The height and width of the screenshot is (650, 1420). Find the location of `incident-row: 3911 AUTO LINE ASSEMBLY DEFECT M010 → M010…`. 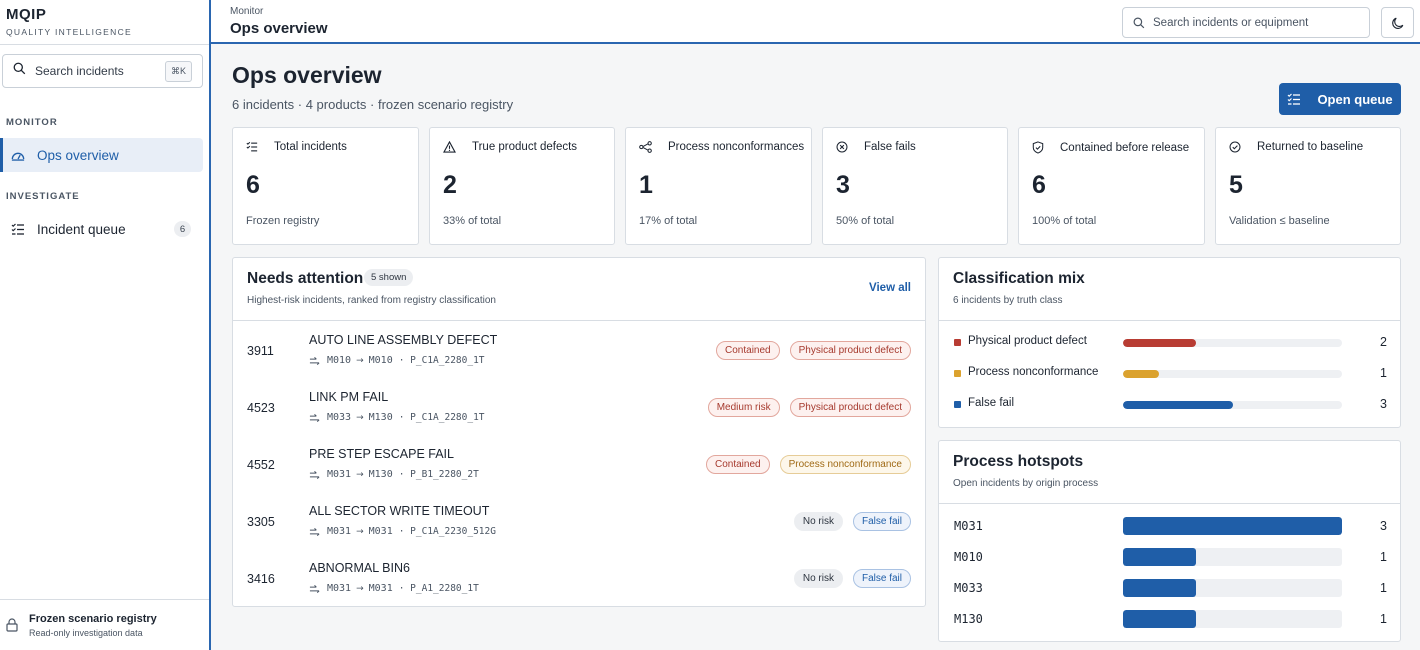

incident-row: 3911 AUTO LINE ASSEMBLY DEFECT M010 → M010… is located at coordinates (579, 350).